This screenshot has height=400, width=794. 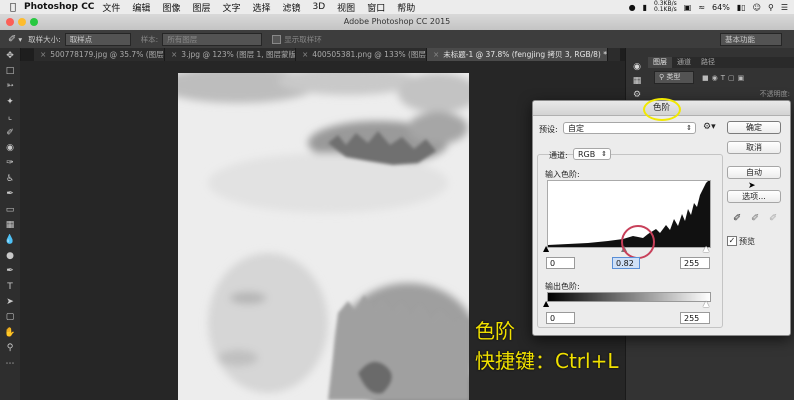 What do you see at coordinates (660, 62) in the screenshot?
I see `tab-layers: 图层` at bounding box center [660, 62].